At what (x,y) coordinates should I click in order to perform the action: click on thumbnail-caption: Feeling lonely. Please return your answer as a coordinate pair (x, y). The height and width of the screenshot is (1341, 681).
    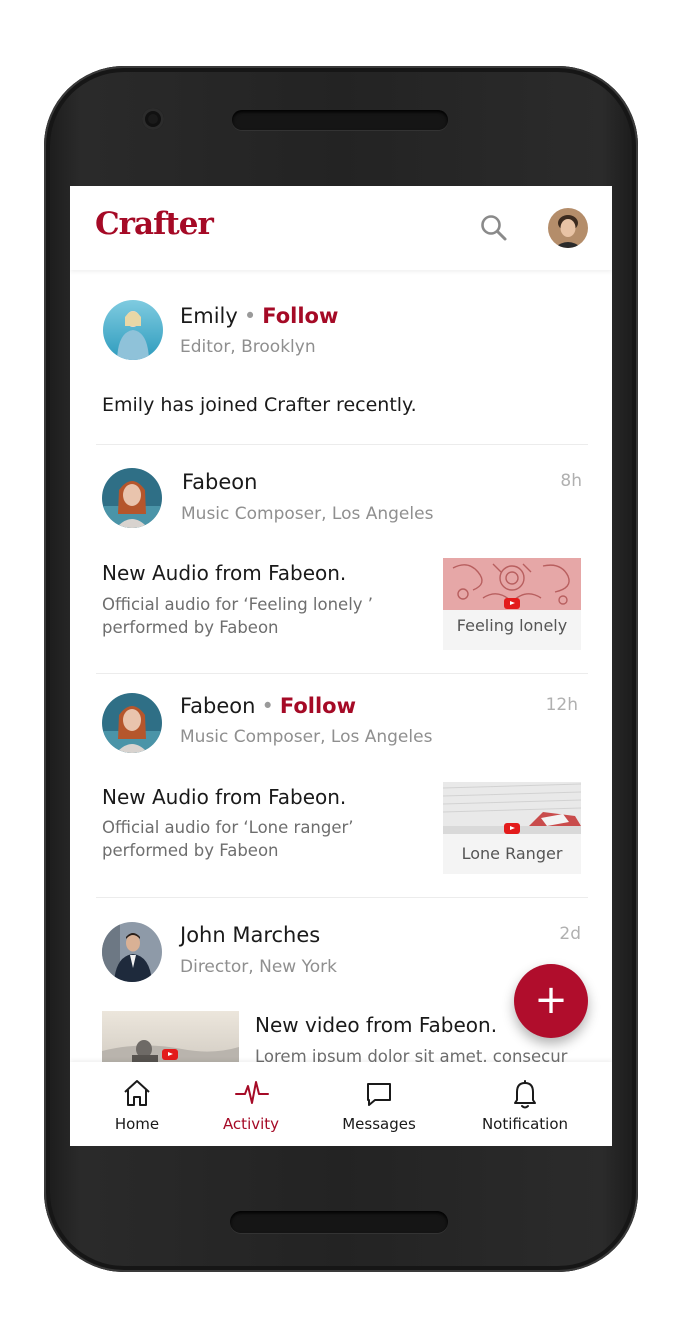
    Looking at the image, I should click on (512, 625).